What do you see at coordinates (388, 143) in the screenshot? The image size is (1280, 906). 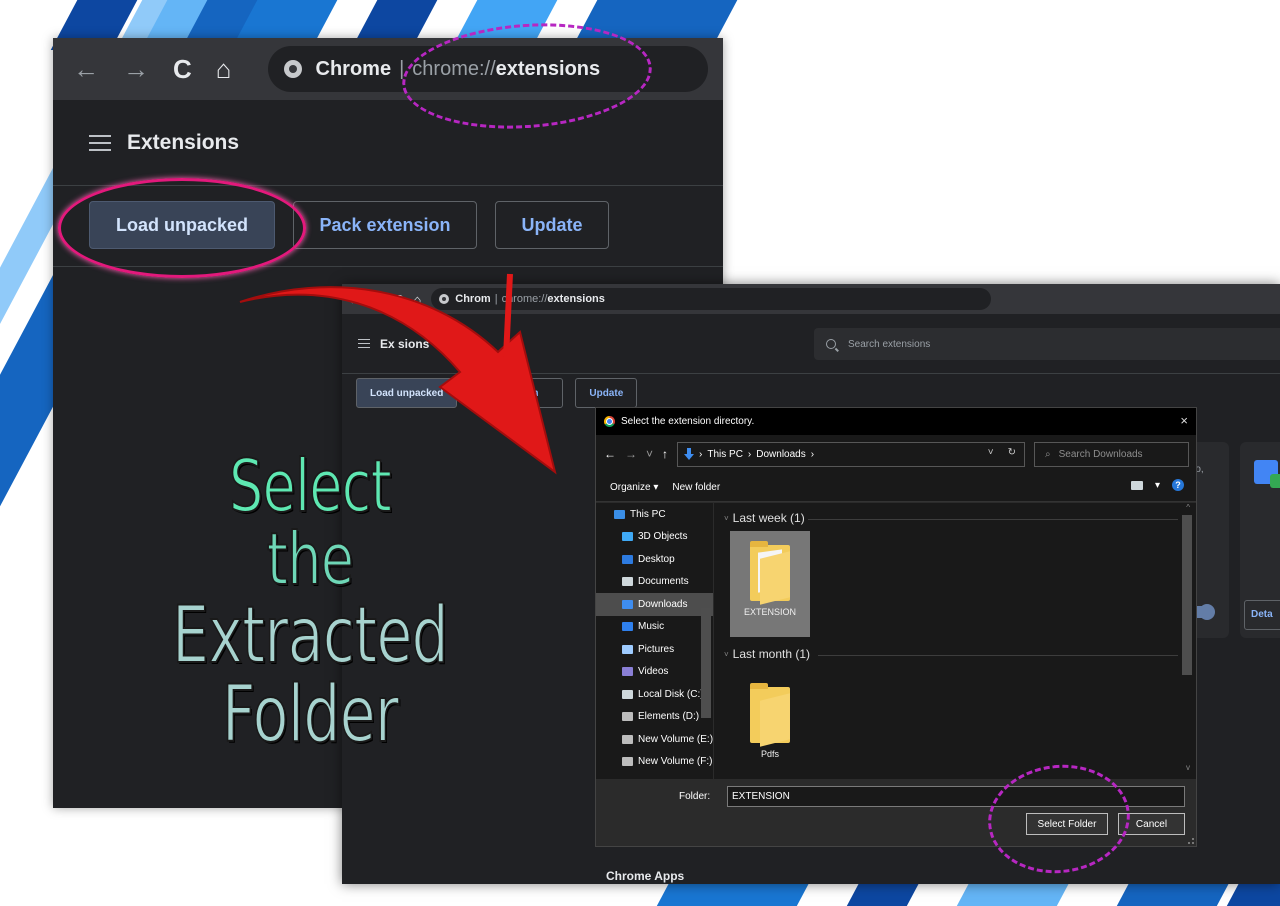 I see `extensions-header: Extensions` at bounding box center [388, 143].